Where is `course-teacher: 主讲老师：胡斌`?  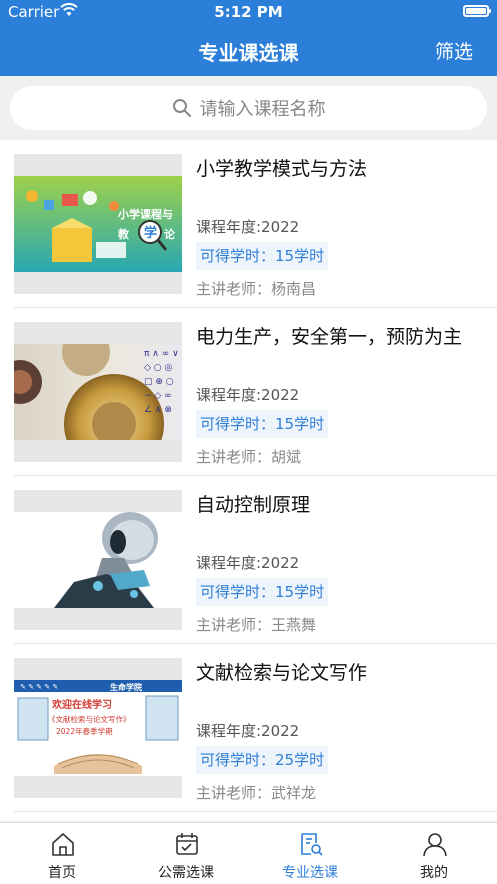
course-teacher: 主讲老师：胡斌 is located at coordinates (249, 457).